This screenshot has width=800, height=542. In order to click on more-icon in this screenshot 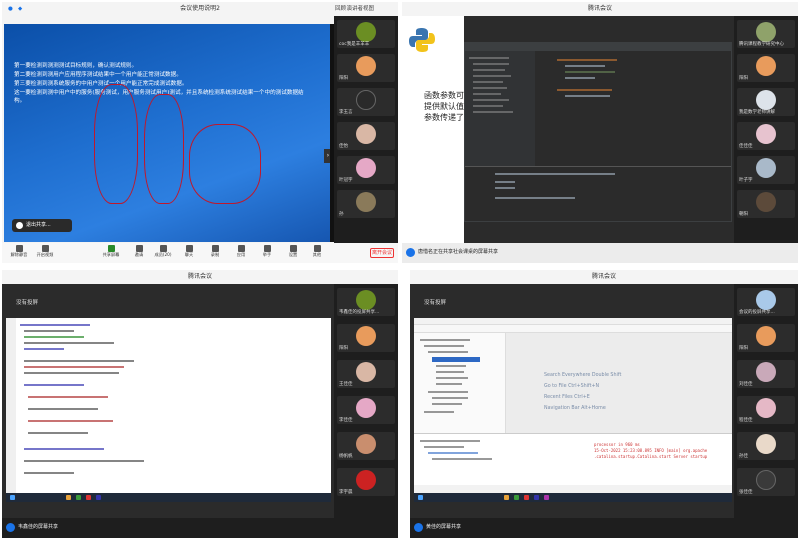, I will do `click(317, 248)`.